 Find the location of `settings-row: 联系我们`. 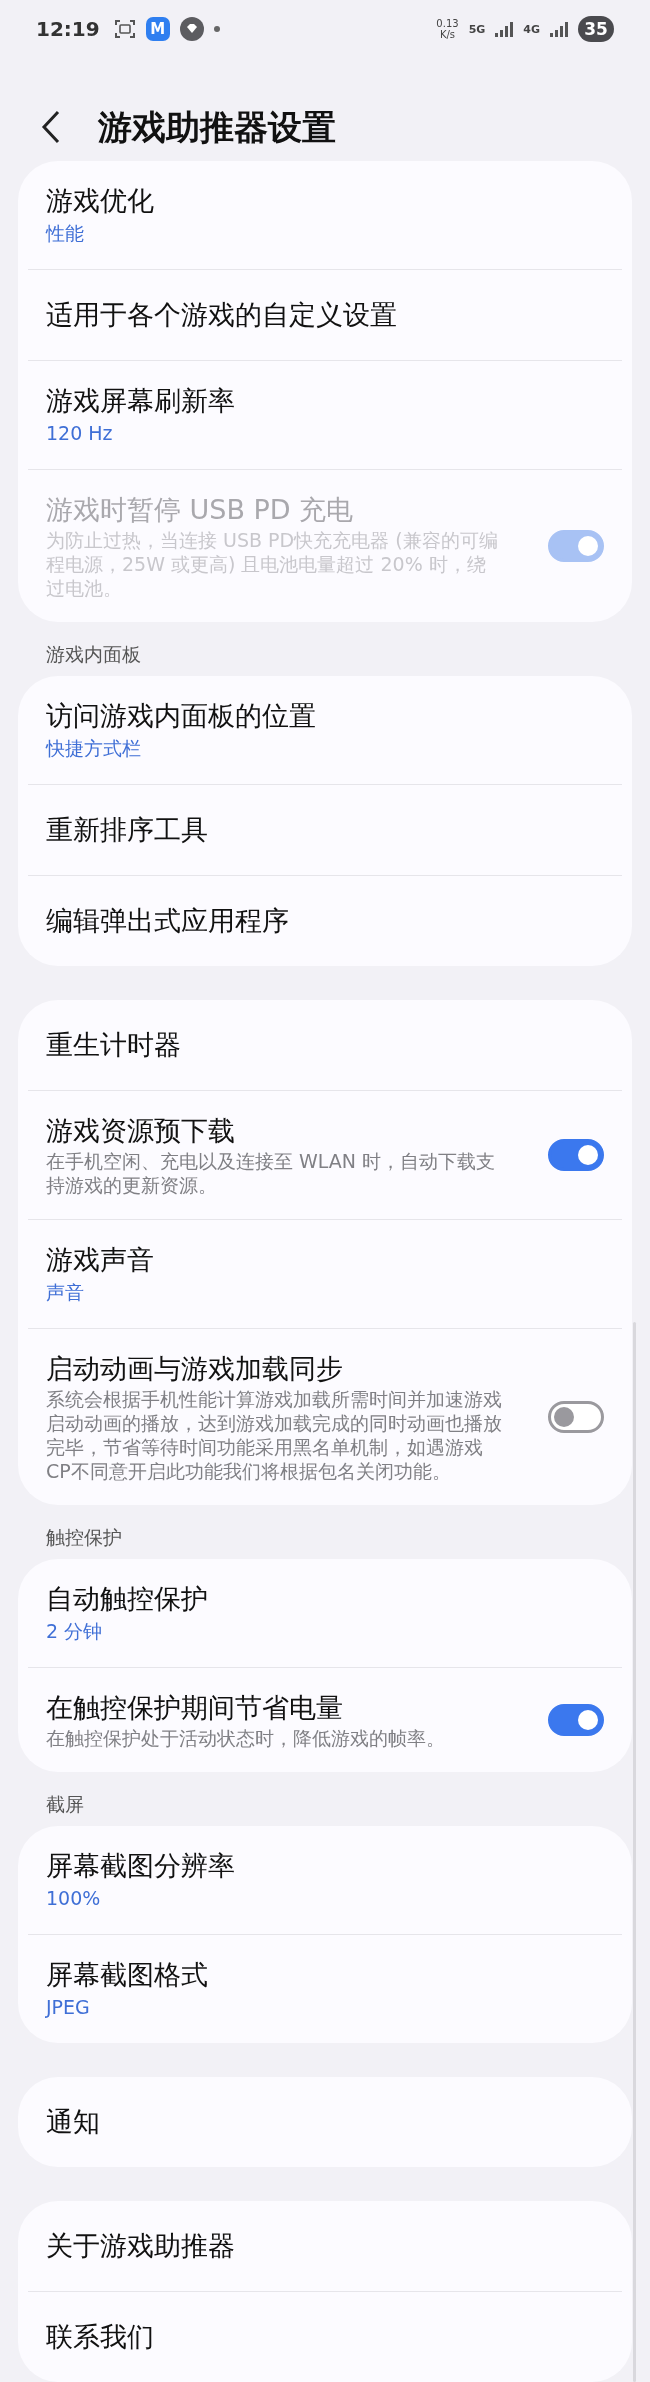

settings-row: 联系我们 is located at coordinates (325, 2336).